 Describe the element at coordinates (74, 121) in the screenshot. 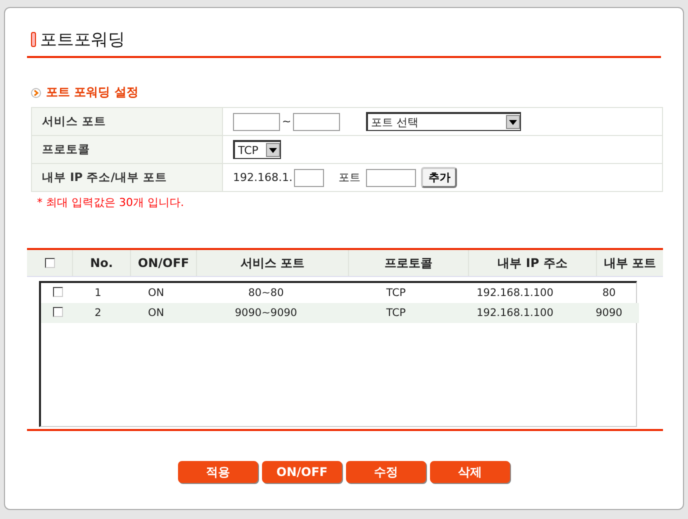

I see `field-label: 서비스 포트` at that location.